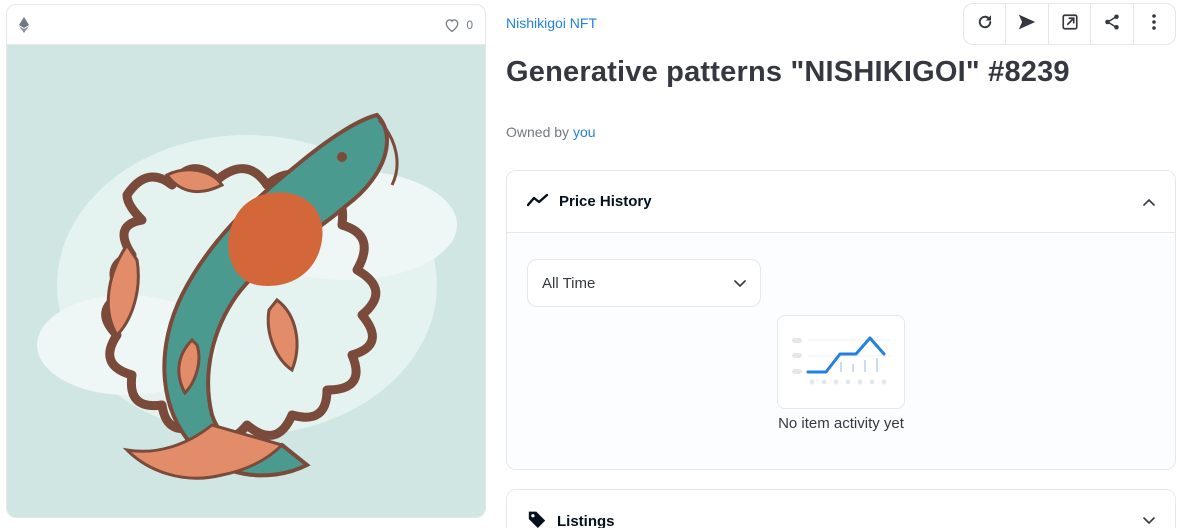 The height and width of the screenshot is (528, 1200). I want to click on empty-chart-icon, so click(841, 362).